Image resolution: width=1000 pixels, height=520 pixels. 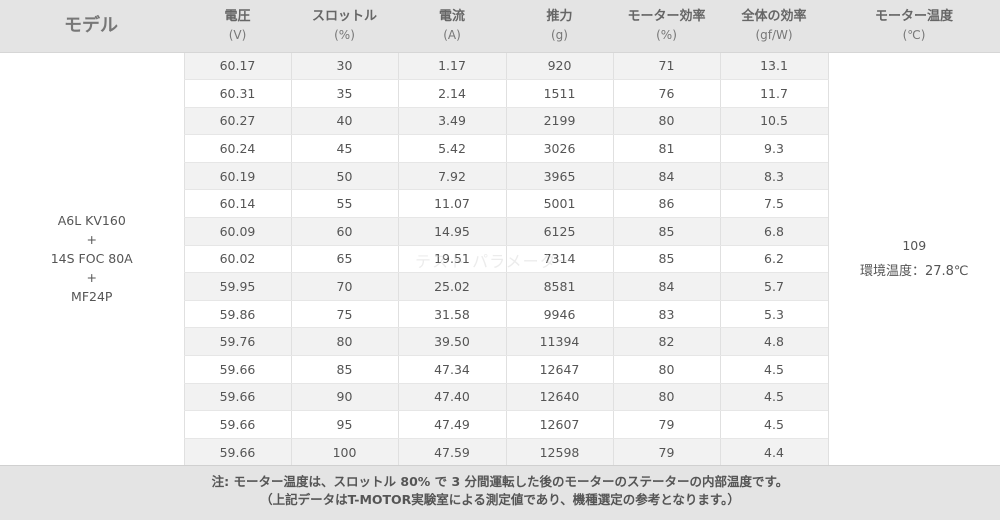 What do you see at coordinates (914, 271) in the screenshot?
I see `ambient-temperature: 環境温度：27.8℃` at bounding box center [914, 271].